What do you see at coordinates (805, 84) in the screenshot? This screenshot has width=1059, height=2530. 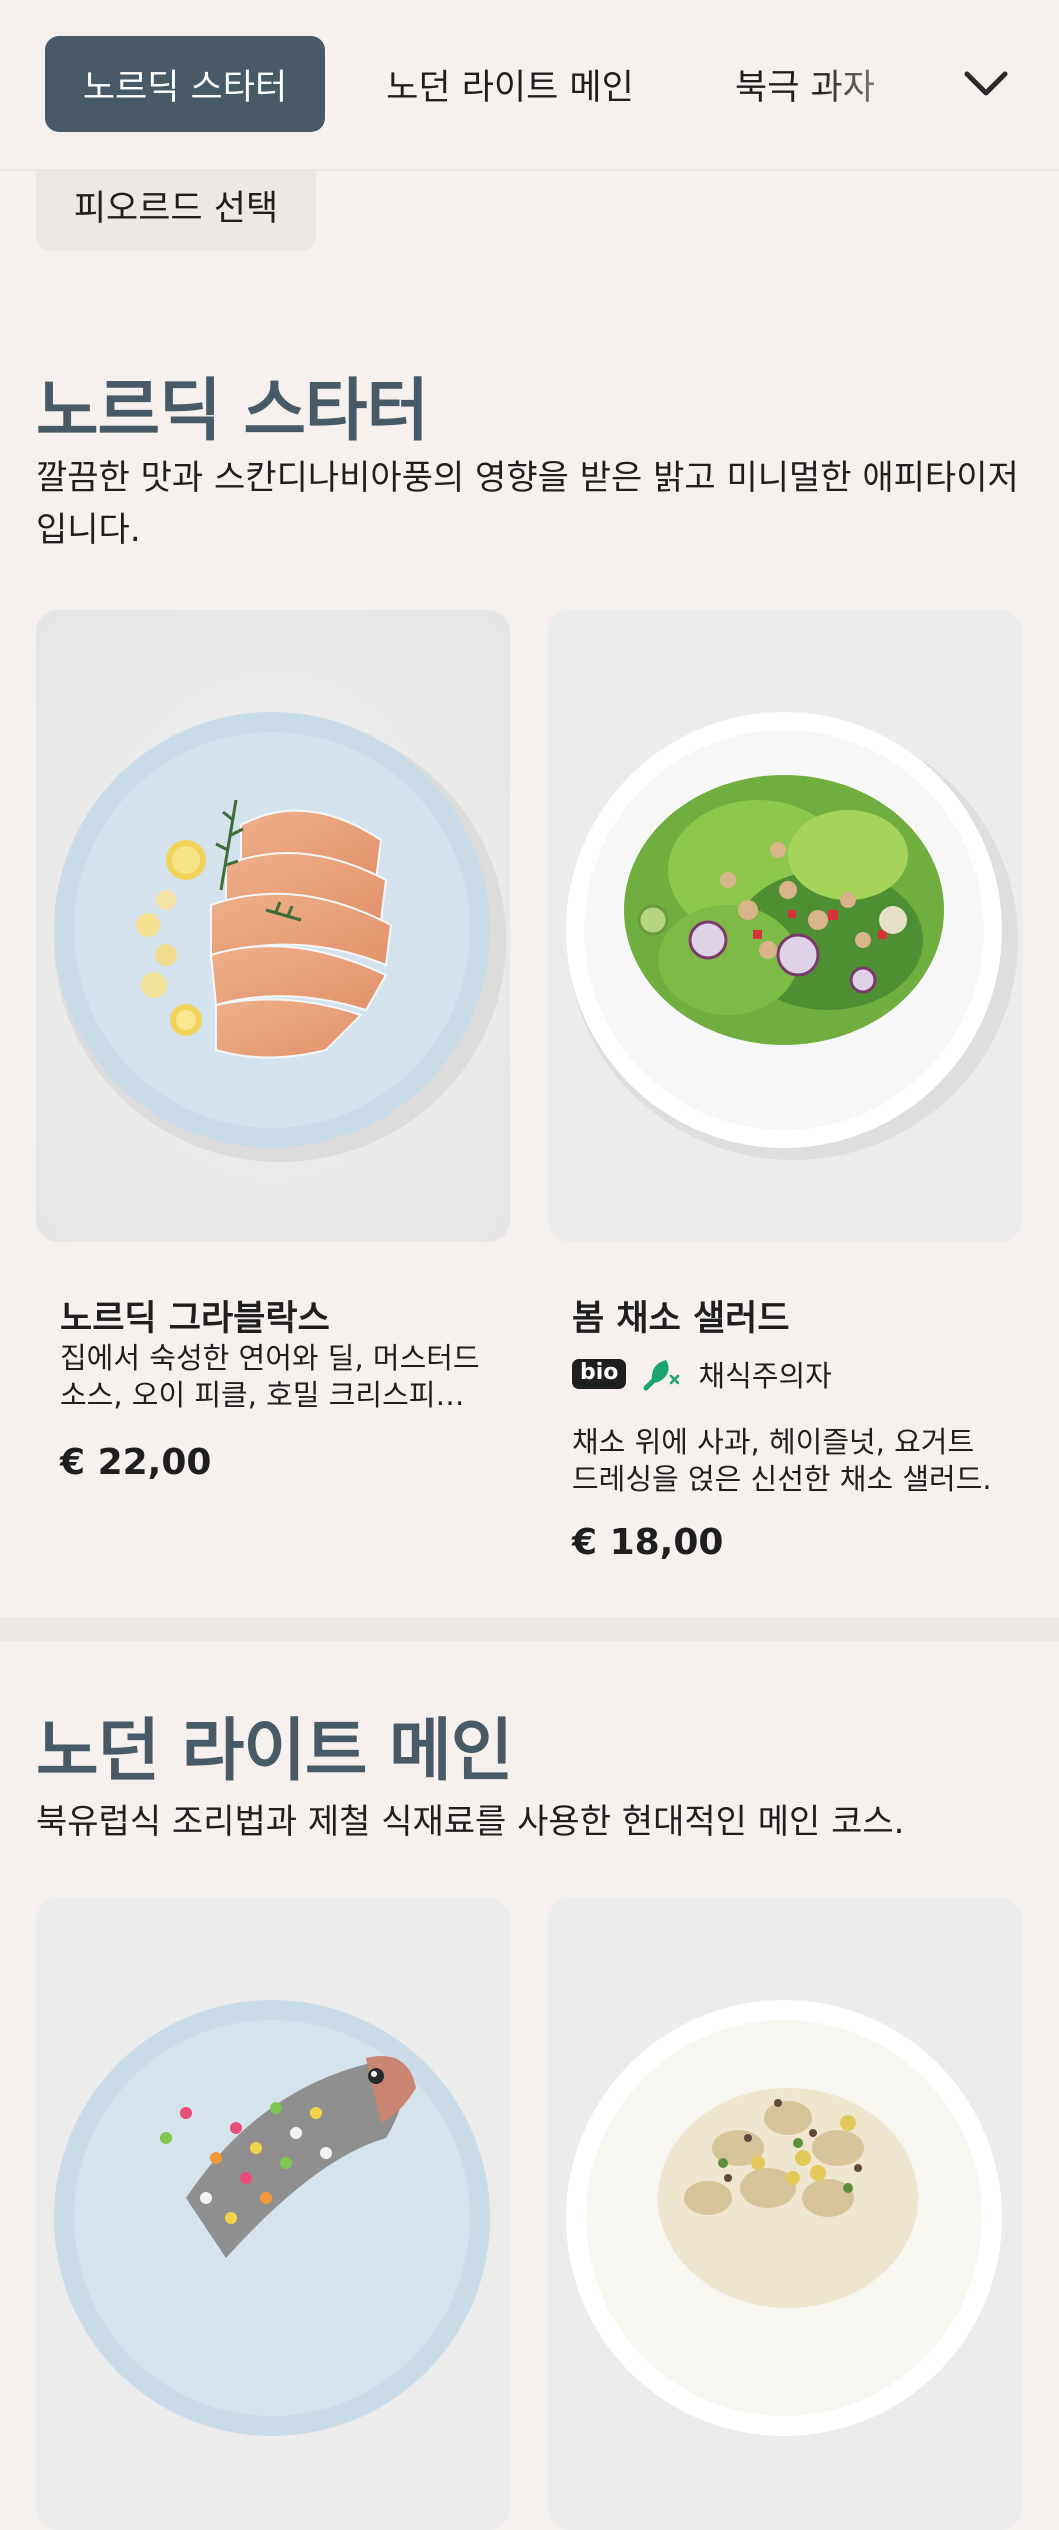 I see `tab-arctic-sweets: 북극 과자` at bounding box center [805, 84].